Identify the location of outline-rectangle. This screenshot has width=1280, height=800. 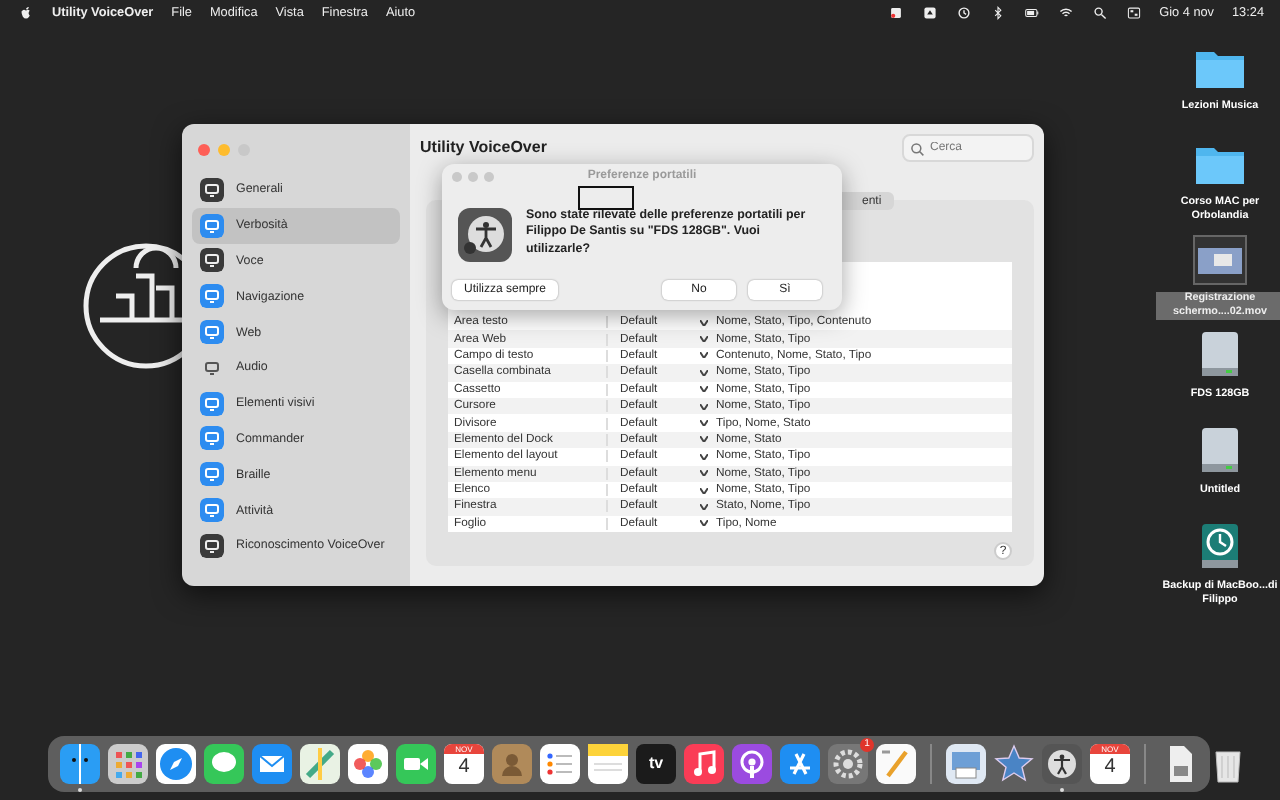
(606, 198).